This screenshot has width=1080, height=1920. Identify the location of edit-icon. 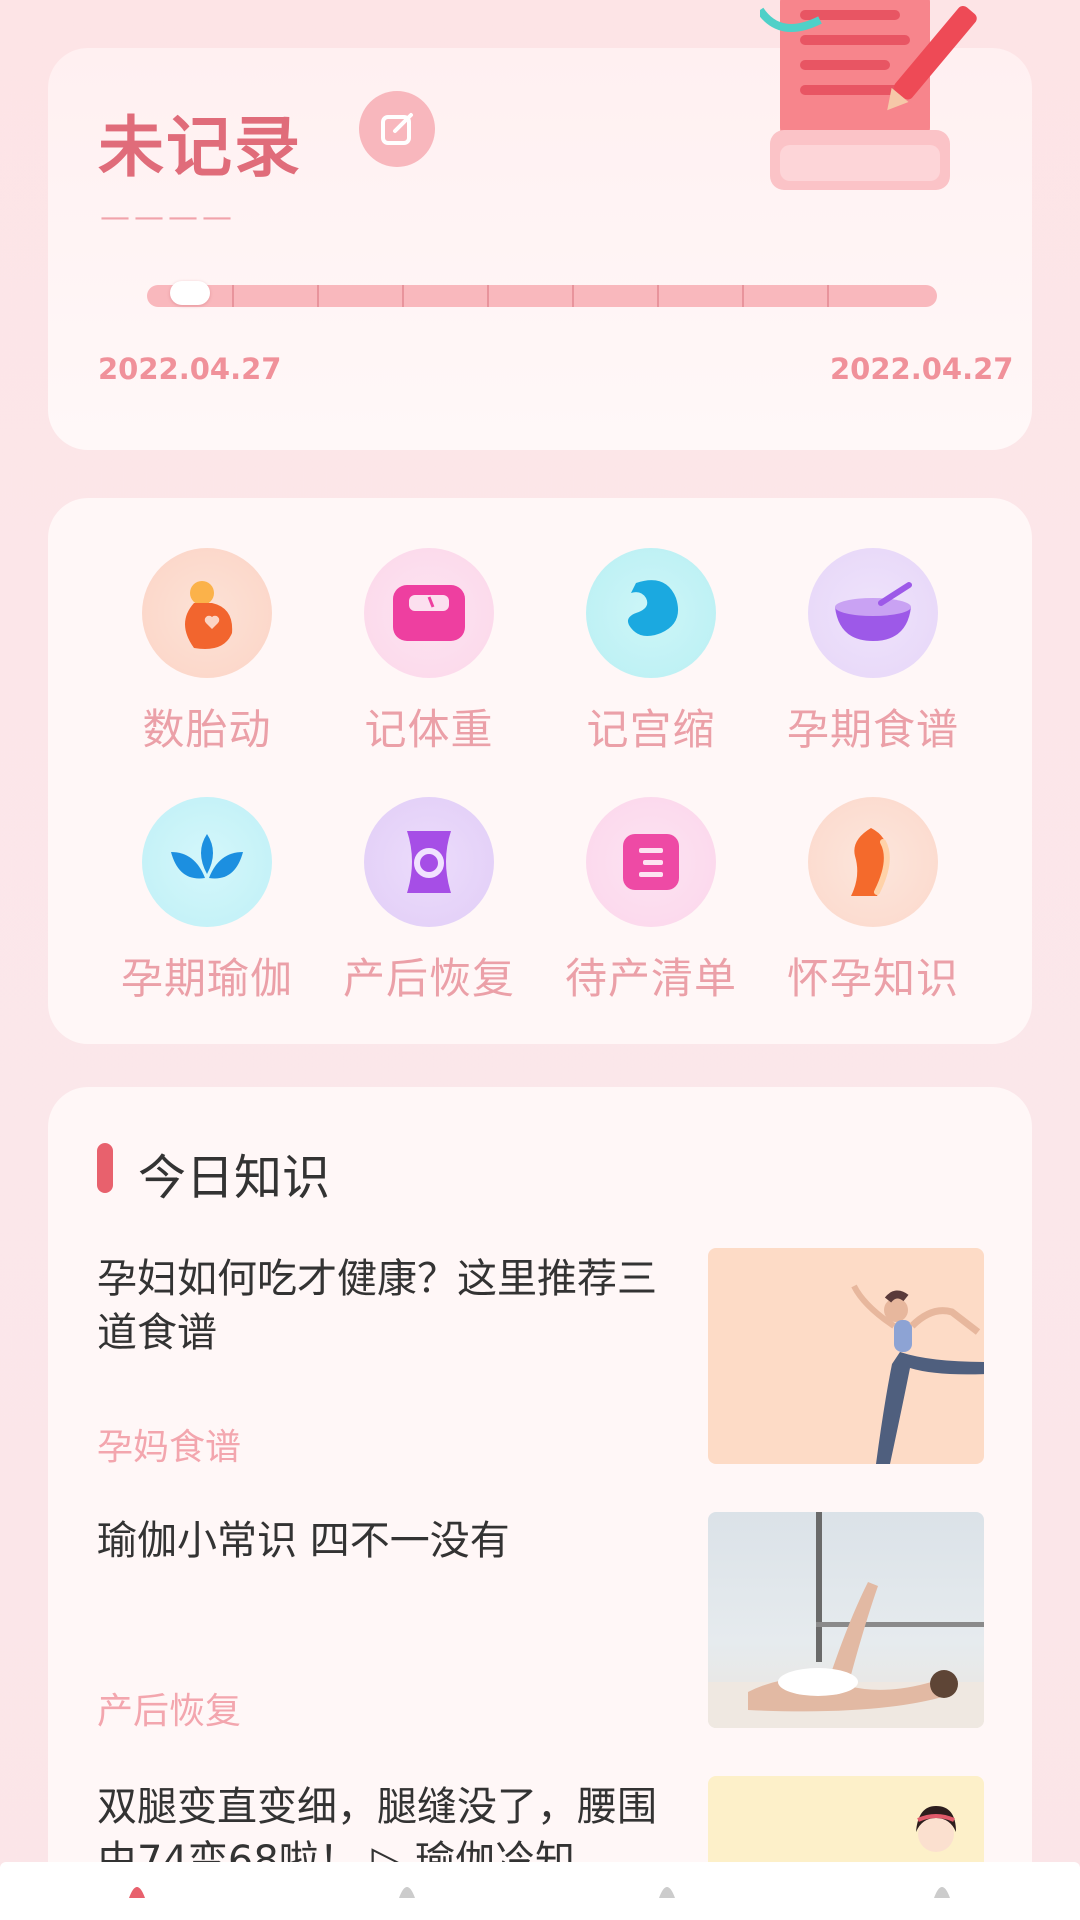
(397, 129).